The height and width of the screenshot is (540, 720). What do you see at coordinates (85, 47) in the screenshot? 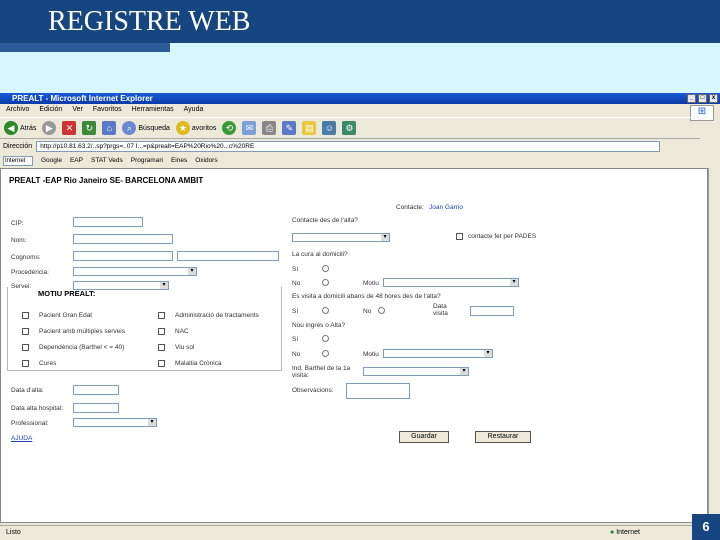
I see `slide-accent-bar` at bounding box center [85, 47].